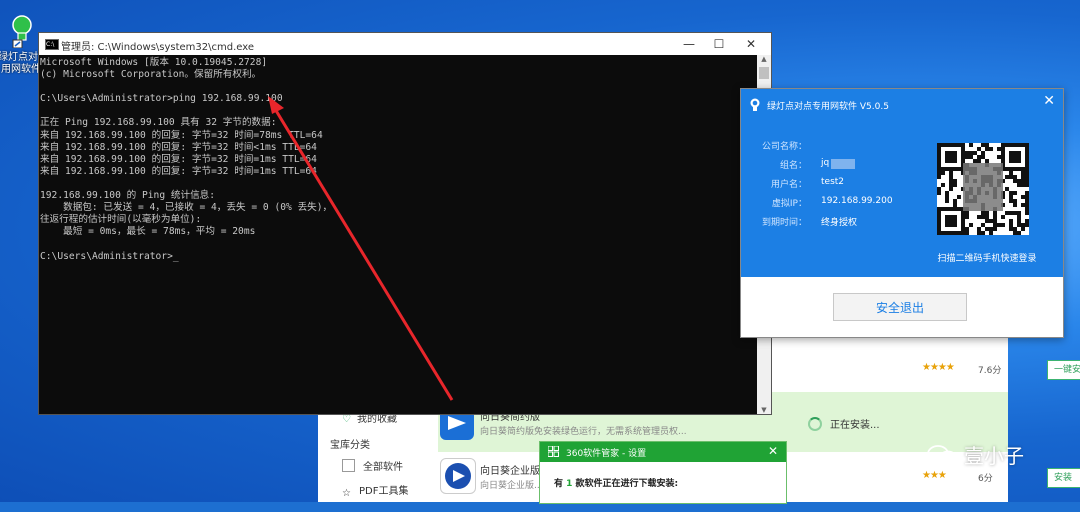 The width and height of the screenshot is (1080, 512). What do you see at coordinates (857, 201) in the screenshot?
I see `field-value: 192.168.99.200` at bounding box center [857, 201].